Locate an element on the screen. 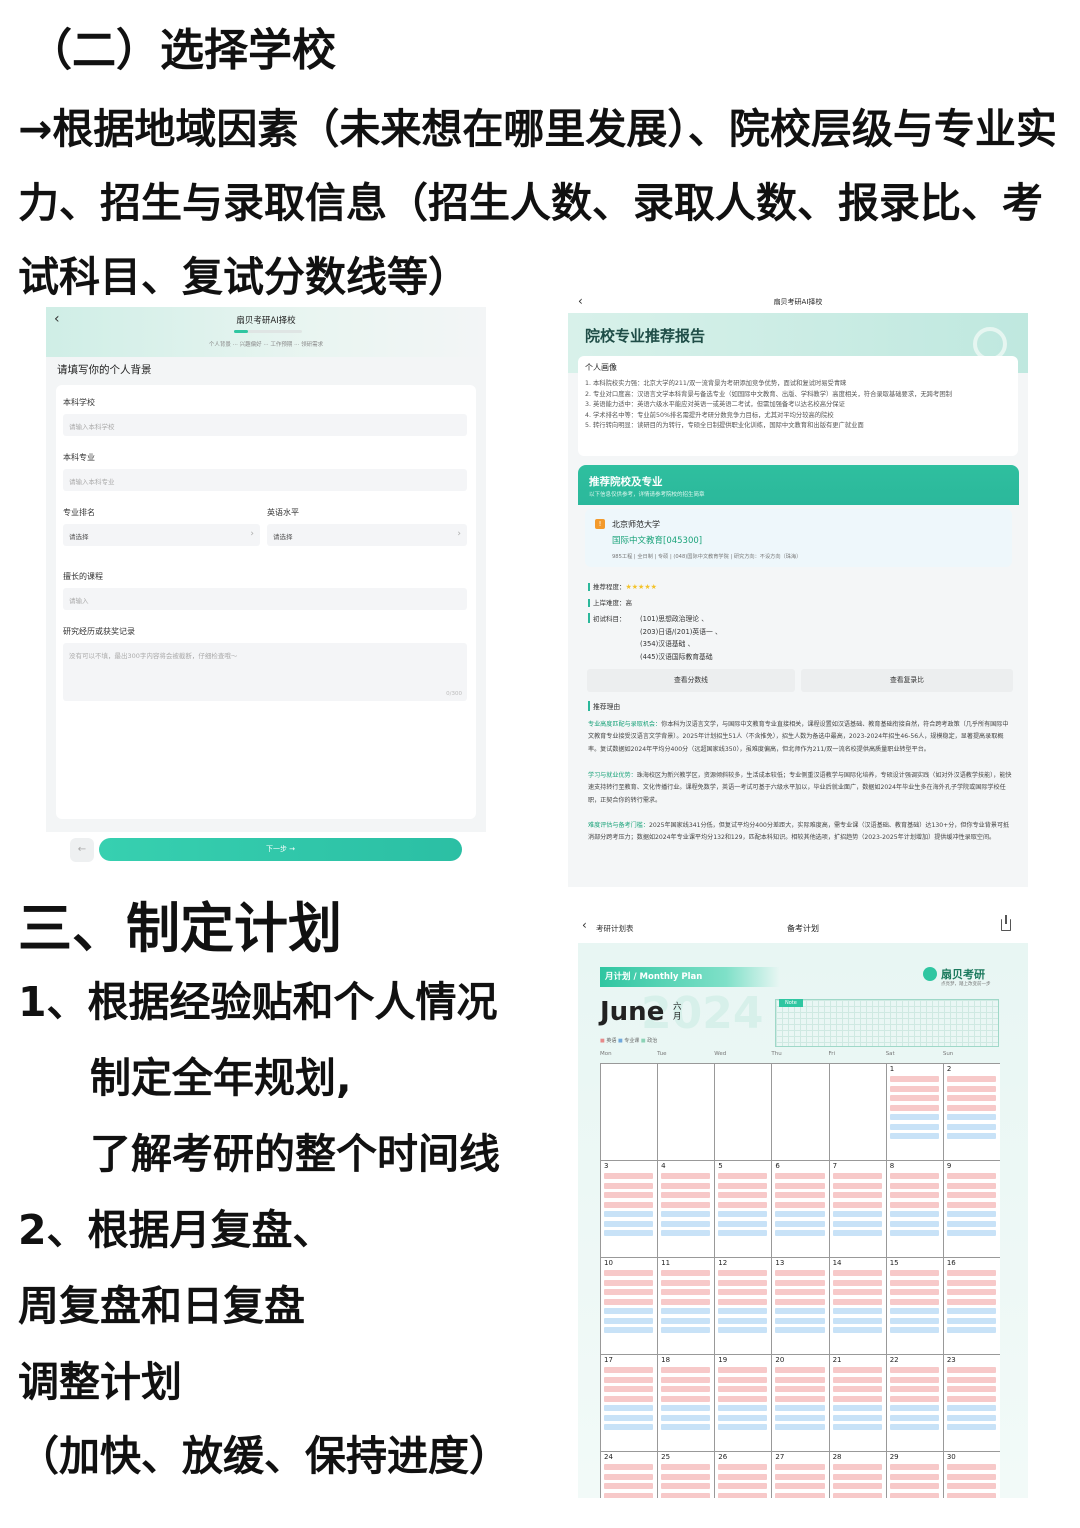  calendar-day-cell: 21 is located at coordinates (857, 1402).